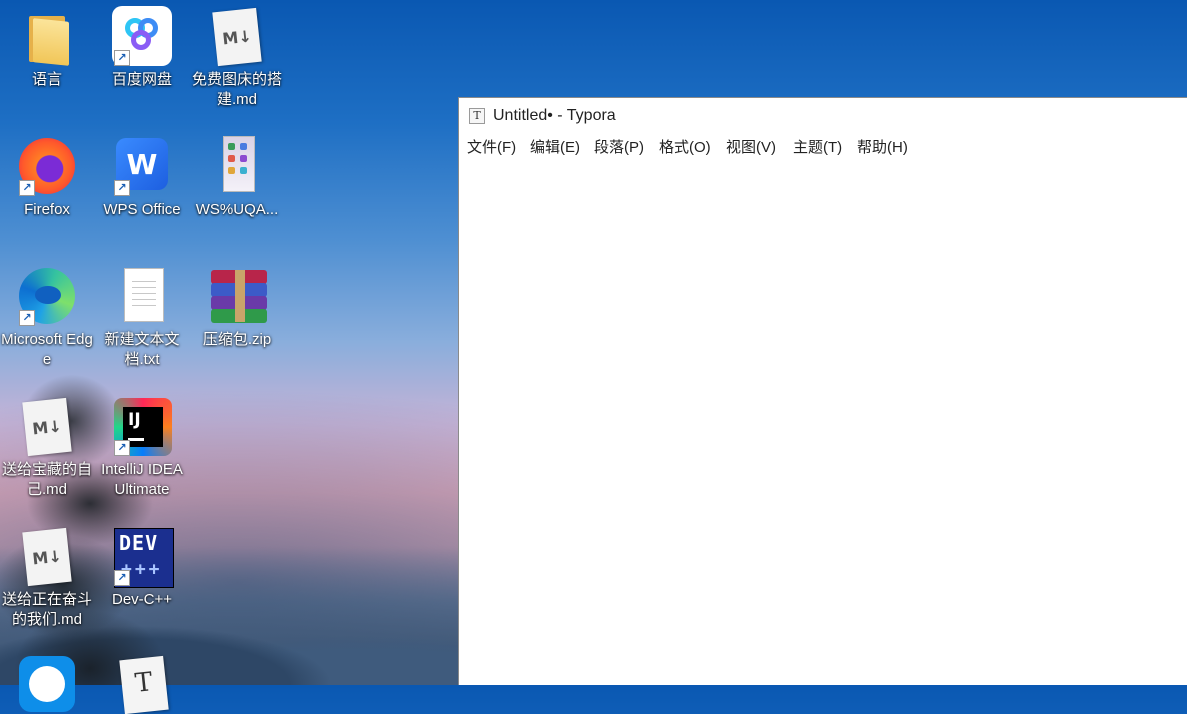 Image resolution: width=1187 pixels, height=714 pixels. I want to click on desktop-icon-md-file: M↓ 送给正在奋斗的我们.md, so click(47, 578).